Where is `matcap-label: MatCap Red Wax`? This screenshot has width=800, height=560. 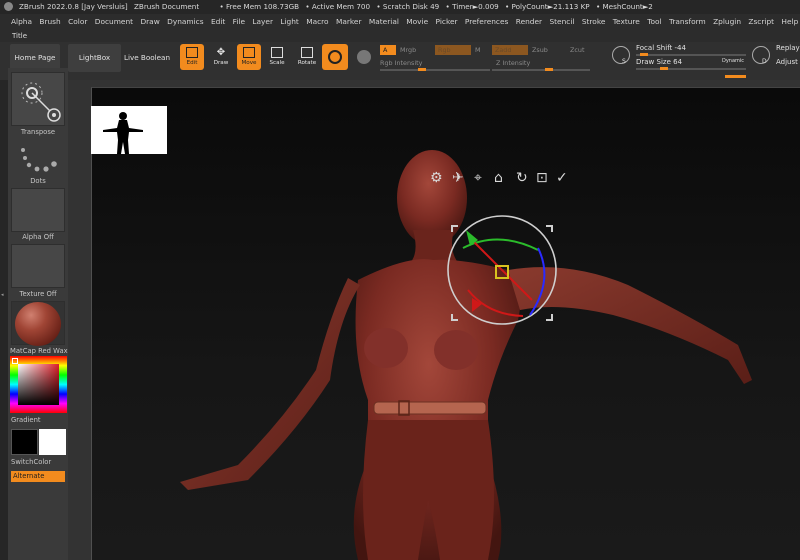 matcap-label: MatCap Red Wax is located at coordinates (39, 351).